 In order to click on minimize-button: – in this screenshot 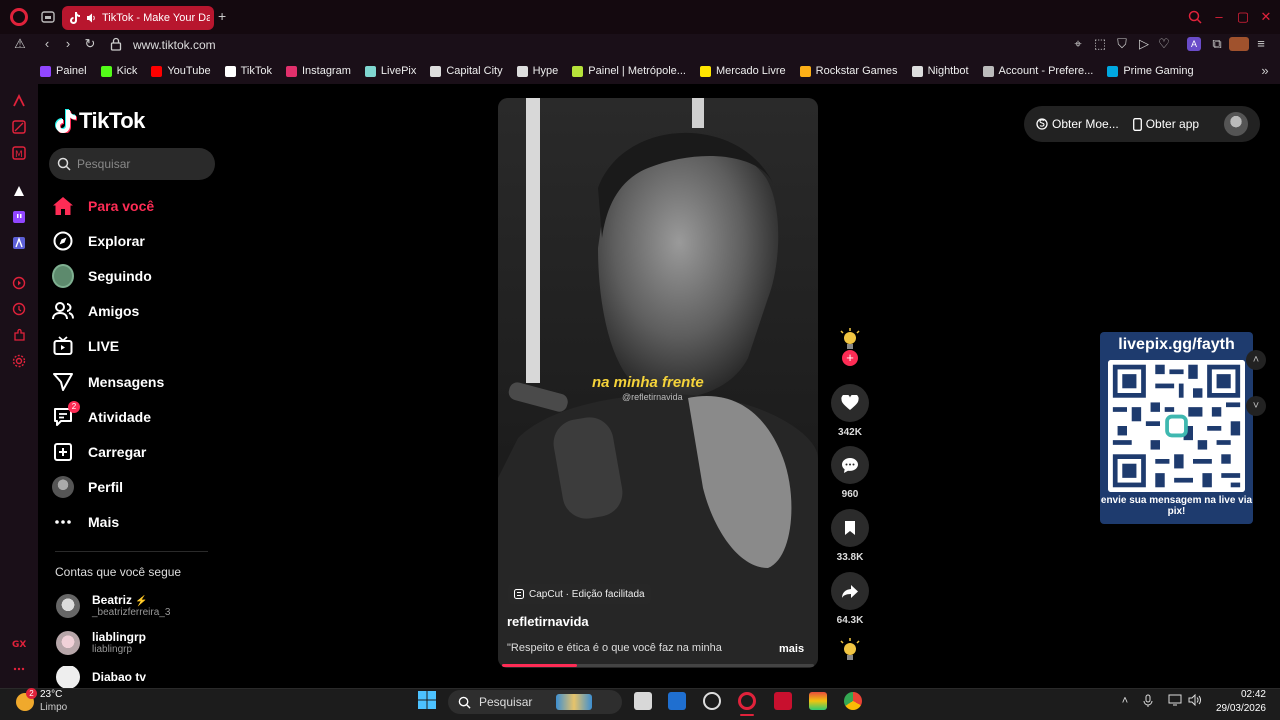, I will do `click(1219, 17)`.